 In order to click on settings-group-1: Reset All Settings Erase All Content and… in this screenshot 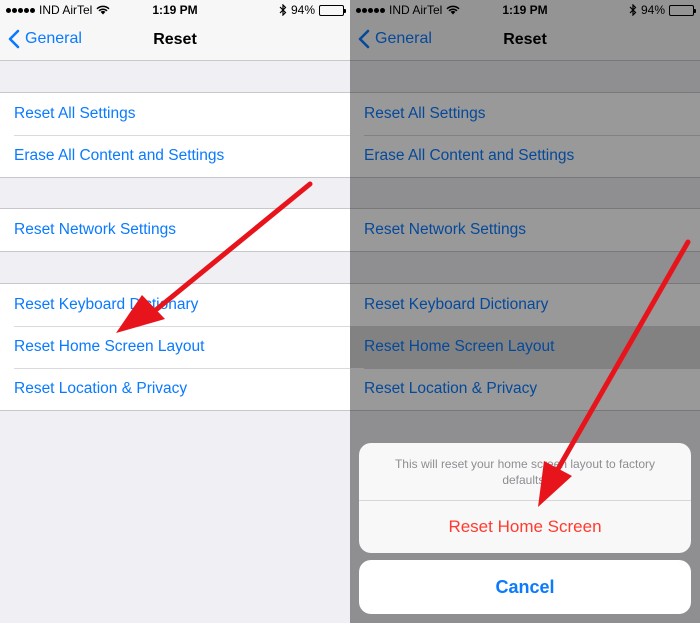, I will do `click(175, 135)`.